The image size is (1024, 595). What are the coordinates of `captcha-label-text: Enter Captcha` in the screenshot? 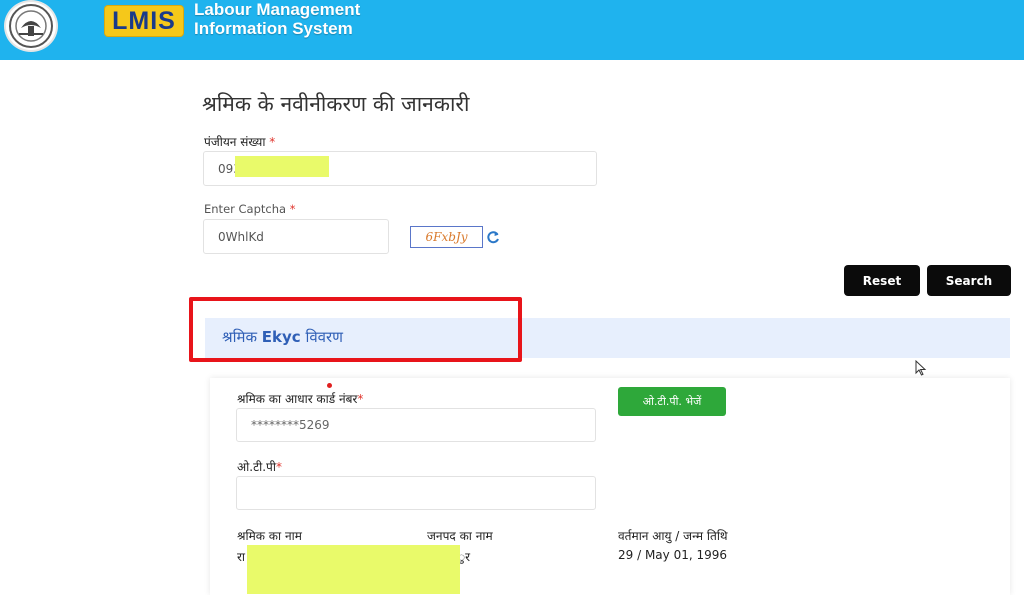 It's located at (245, 209).